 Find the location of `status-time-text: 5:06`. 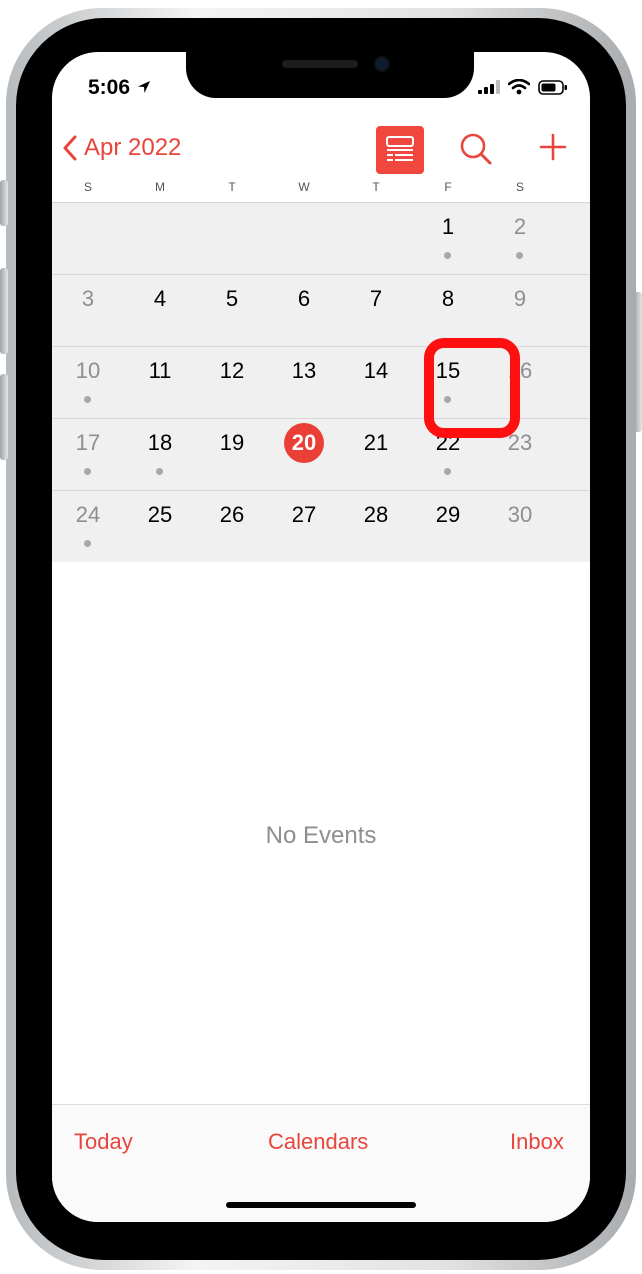

status-time-text: 5:06 is located at coordinates (109, 87).